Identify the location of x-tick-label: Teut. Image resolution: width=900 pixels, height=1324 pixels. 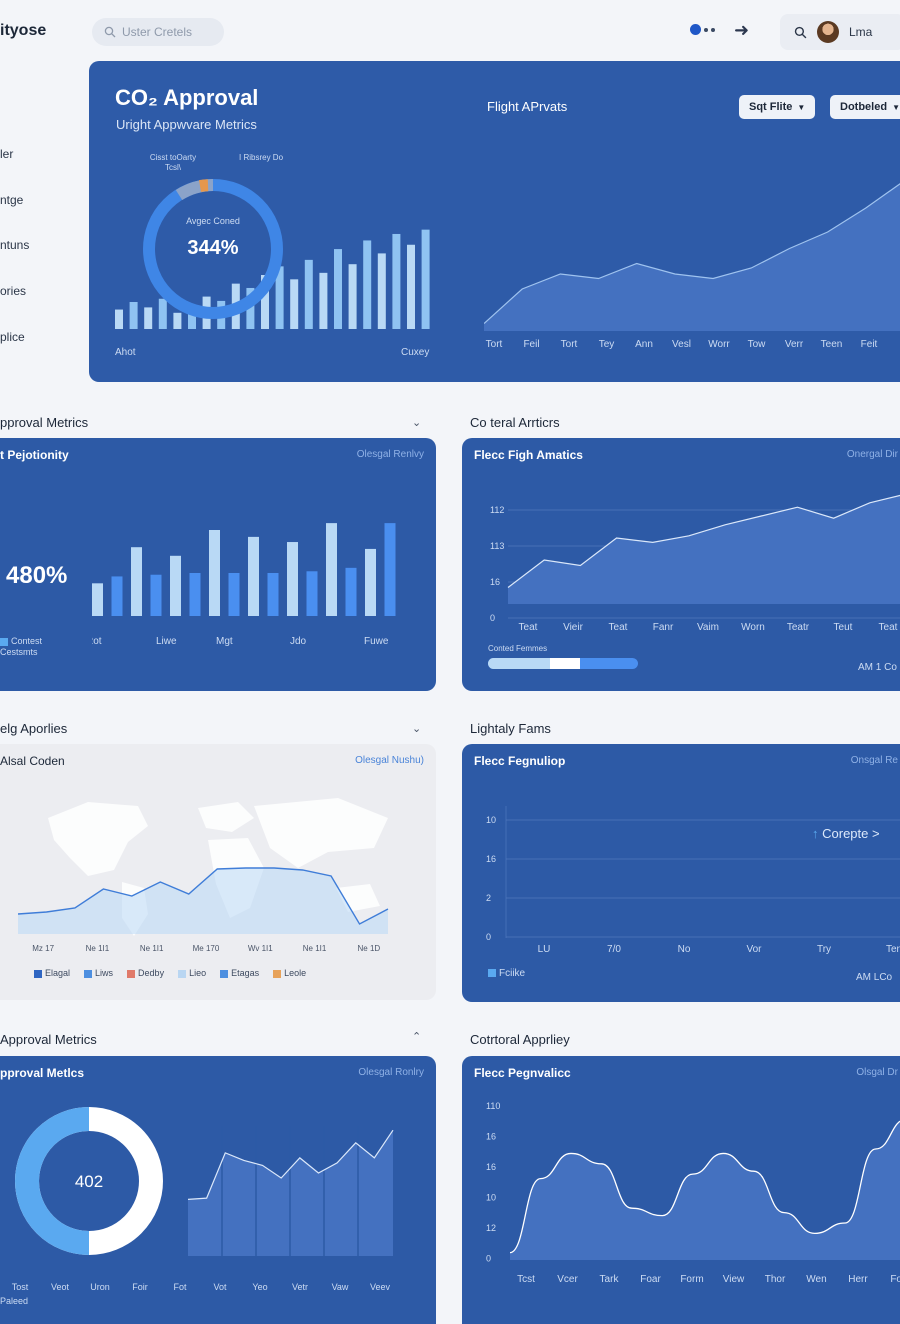
(843, 627).